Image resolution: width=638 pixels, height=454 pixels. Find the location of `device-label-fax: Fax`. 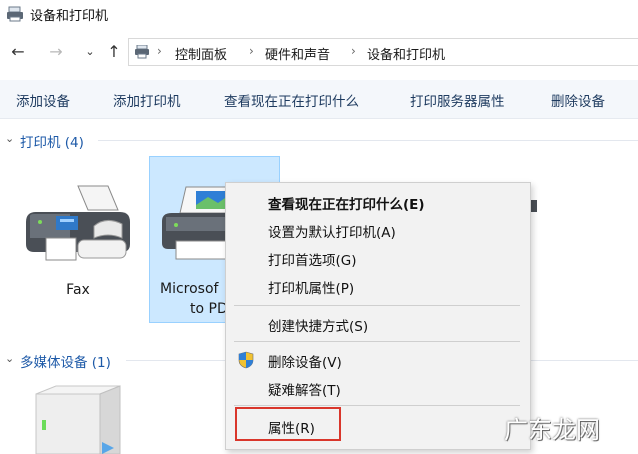

device-label-fax: Fax is located at coordinates (78, 290).